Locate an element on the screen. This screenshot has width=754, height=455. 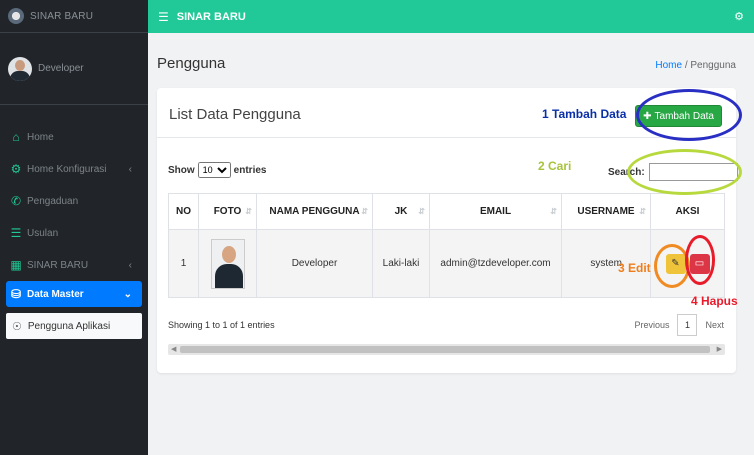
user-photo is located at coordinates (227, 263).